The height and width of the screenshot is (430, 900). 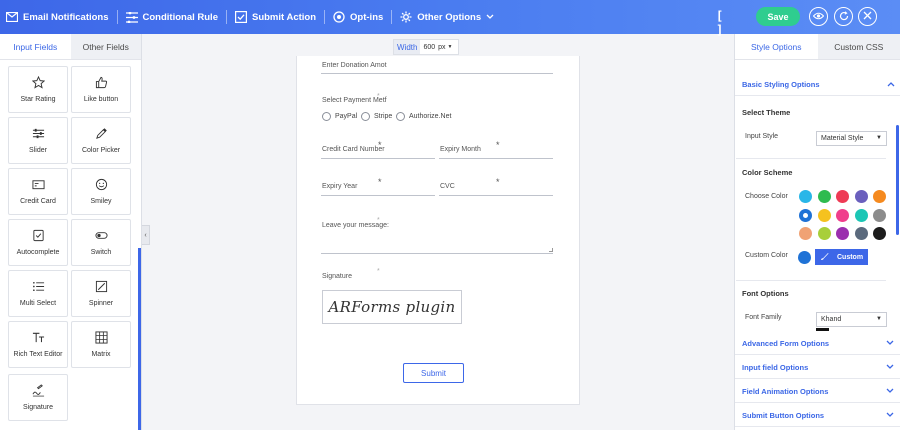 What do you see at coordinates (496, 158) in the screenshot?
I see `expiry-month-input` at bounding box center [496, 158].